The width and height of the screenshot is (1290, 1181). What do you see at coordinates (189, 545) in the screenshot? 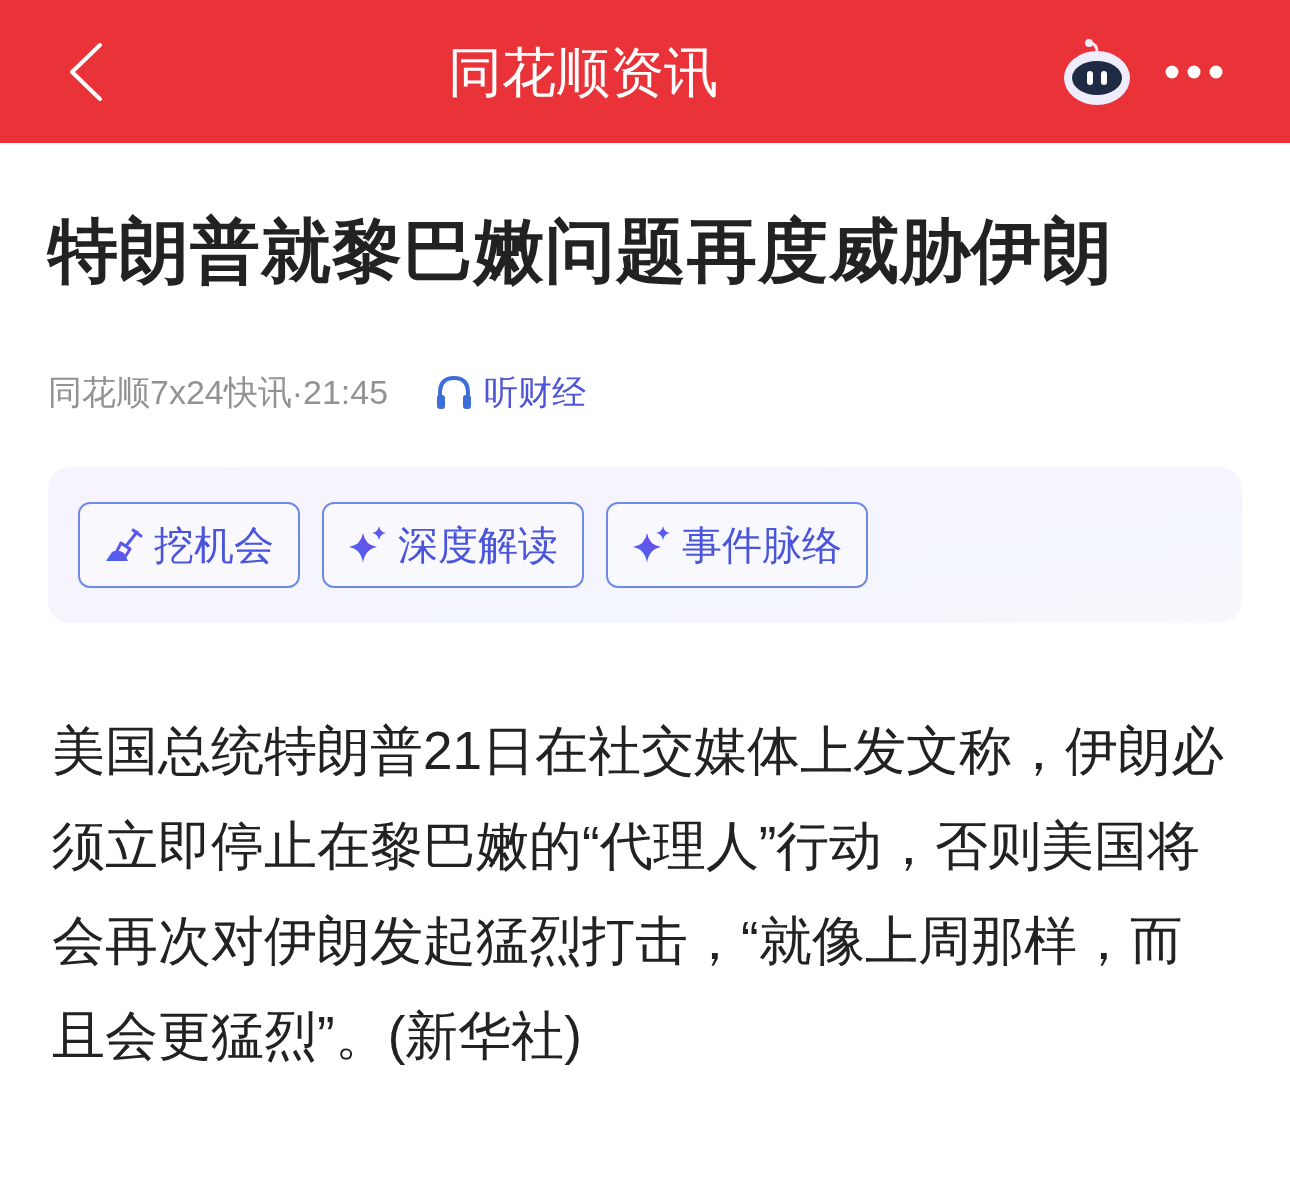
I see `ai-tool-button: 挖机会` at bounding box center [189, 545].